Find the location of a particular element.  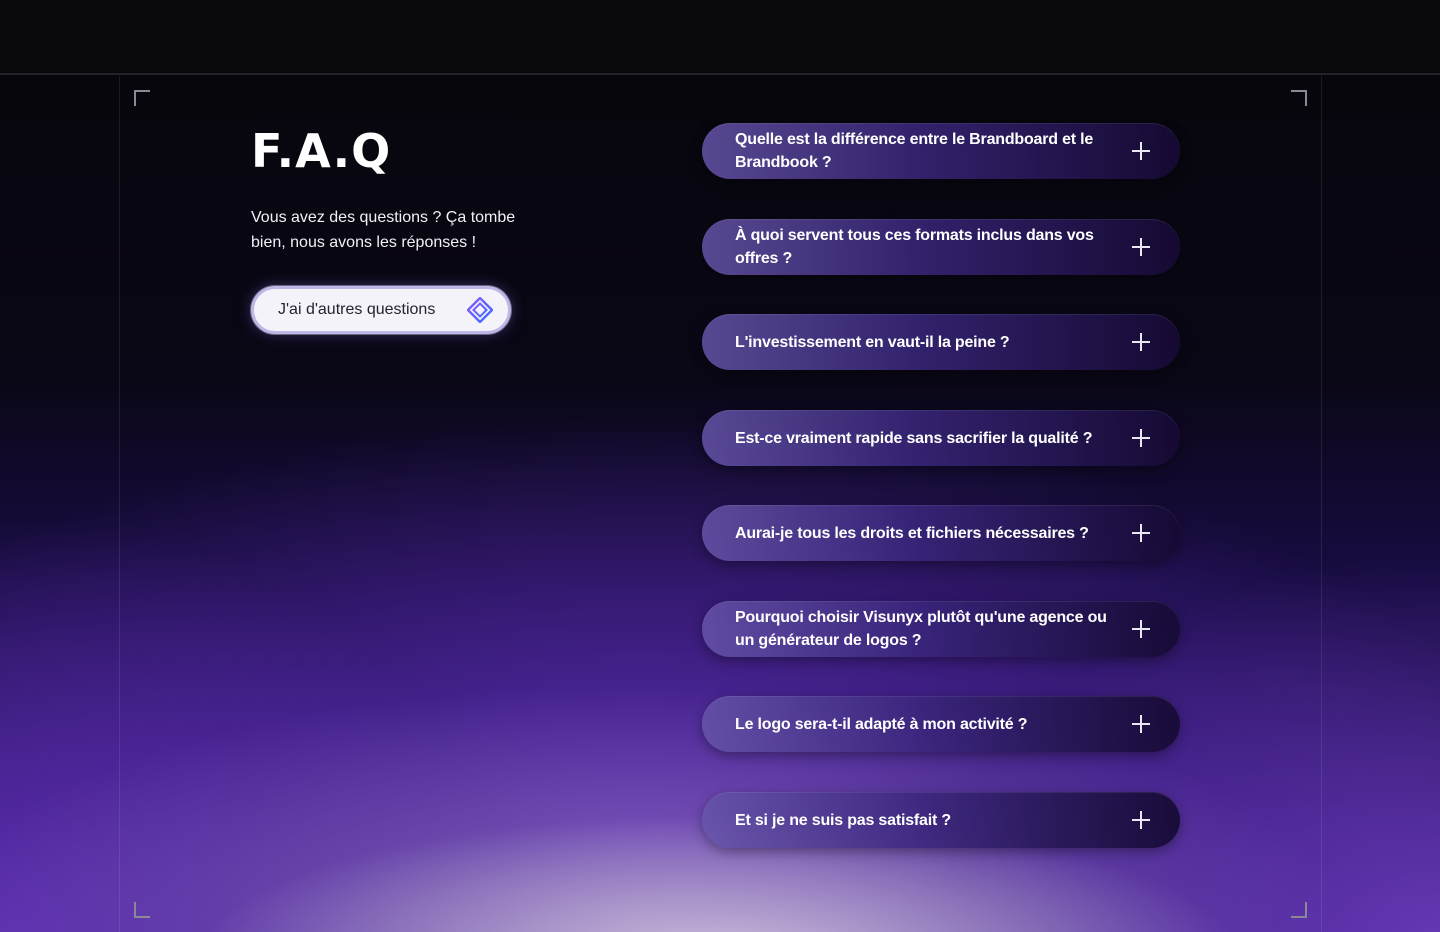

faq-item: Et si je ne suis pas satisfait ? is located at coordinates (941, 820).